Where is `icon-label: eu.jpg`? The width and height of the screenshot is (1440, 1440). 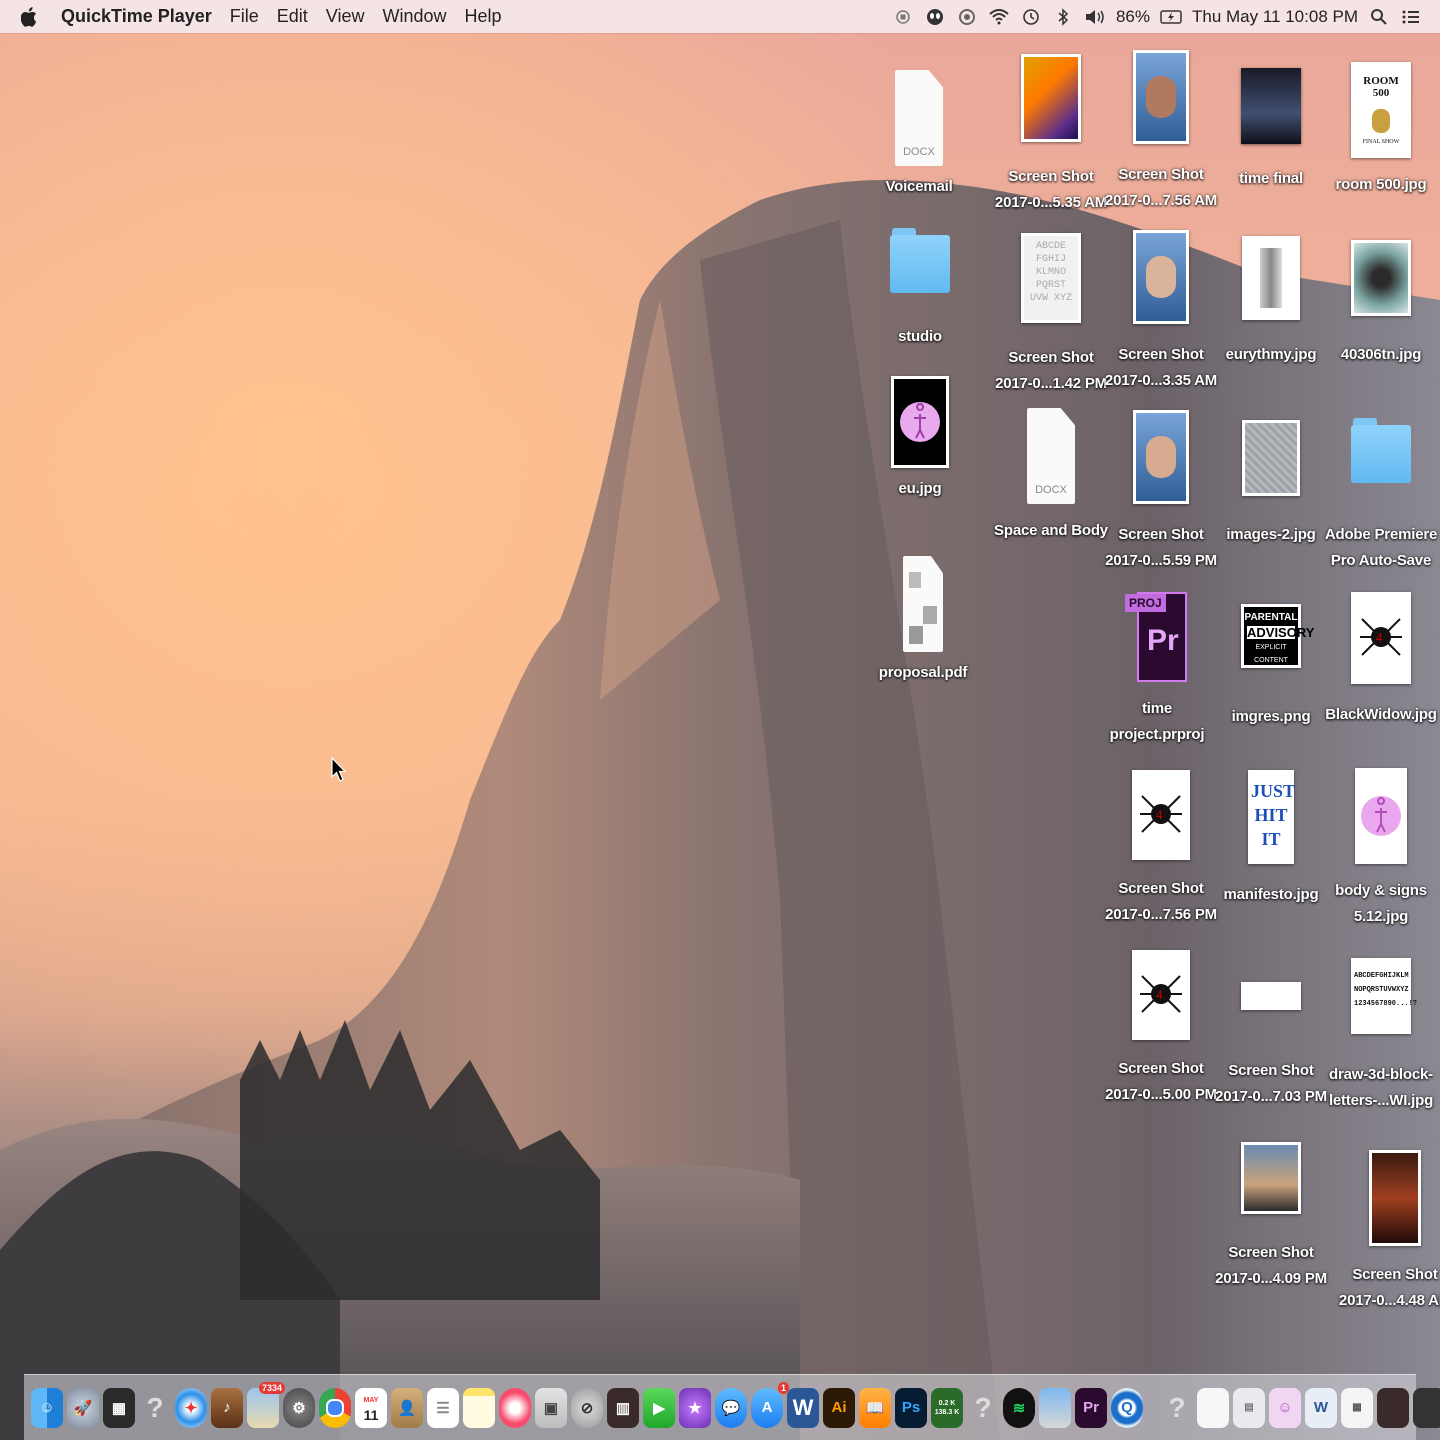 icon-label: eu.jpg is located at coordinates (920, 488).